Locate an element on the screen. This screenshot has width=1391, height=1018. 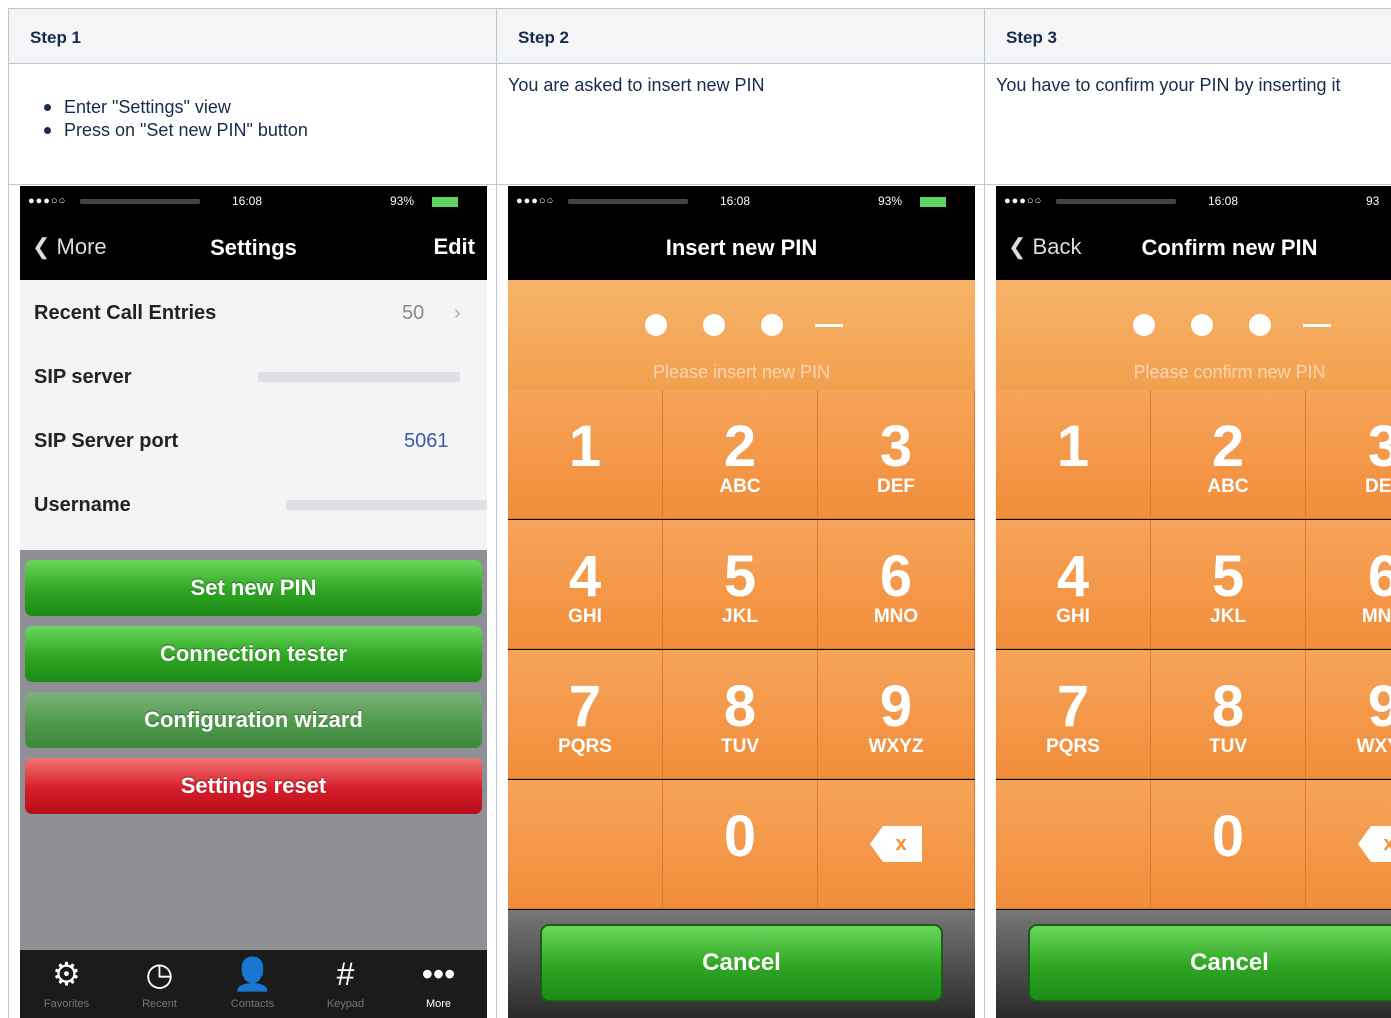
sip-server-value-blurred is located at coordinates (359, 377).